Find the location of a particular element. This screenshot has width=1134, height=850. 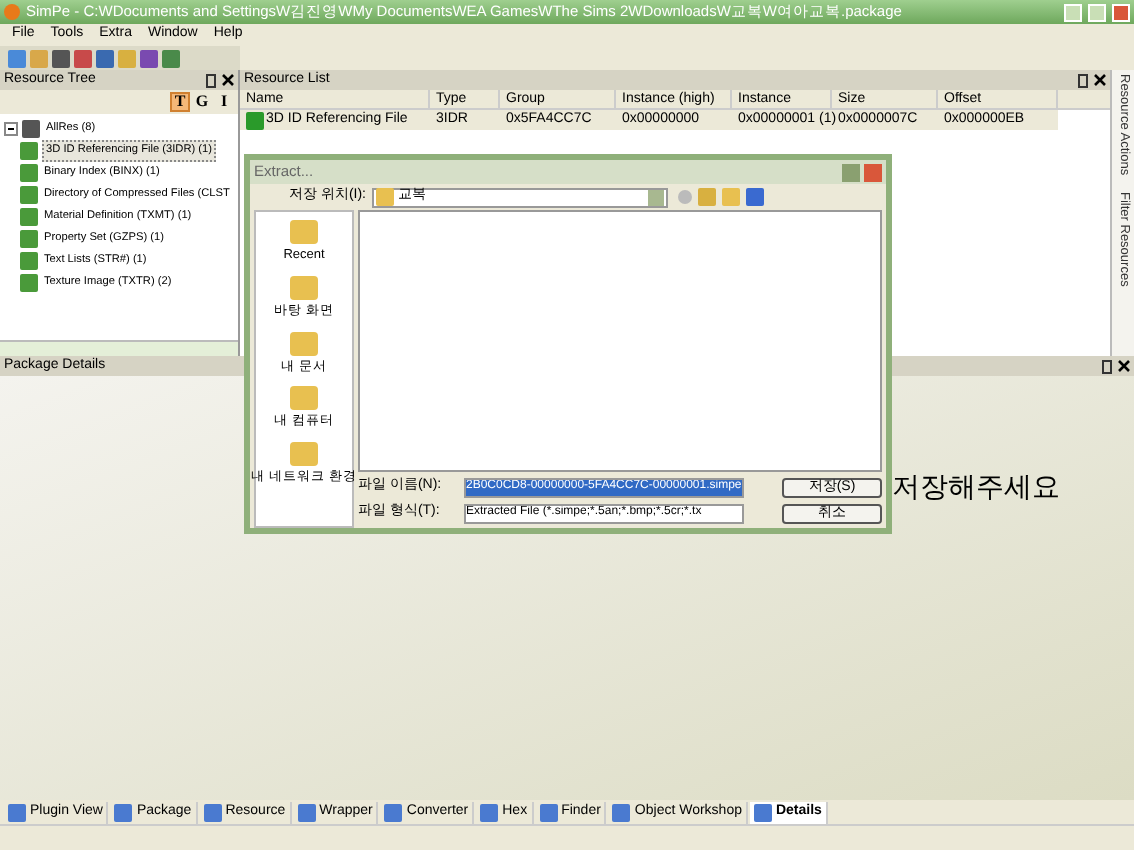

view-toggle: T is located at coordinates (180, 102).